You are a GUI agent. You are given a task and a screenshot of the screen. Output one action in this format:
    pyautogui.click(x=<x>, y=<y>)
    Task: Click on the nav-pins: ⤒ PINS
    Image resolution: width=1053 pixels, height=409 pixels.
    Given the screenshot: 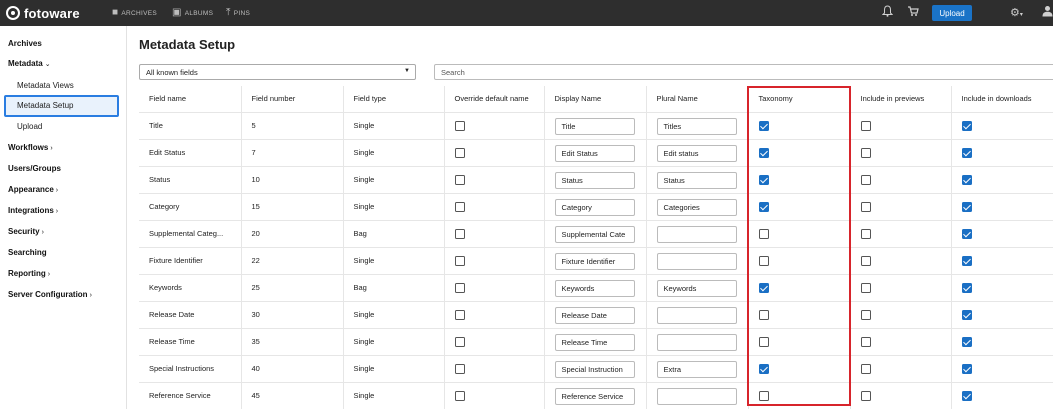 What is the action you would take?
    pyautogui.click(x=238, y=13)
    